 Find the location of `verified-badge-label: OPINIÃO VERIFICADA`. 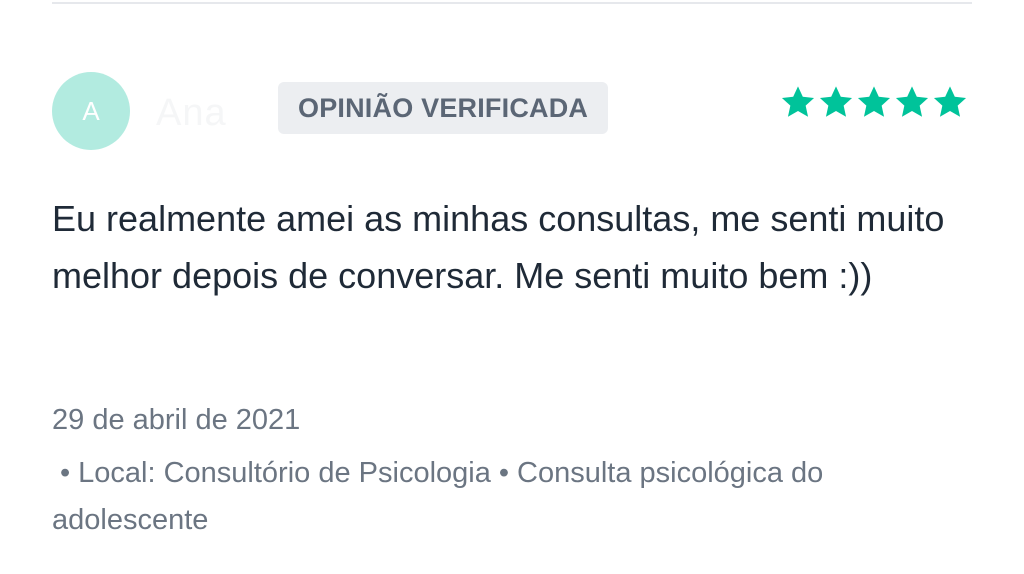

verified-badge-label: OPINIÃO VERIFICADA is located at coordinates (443, 107).